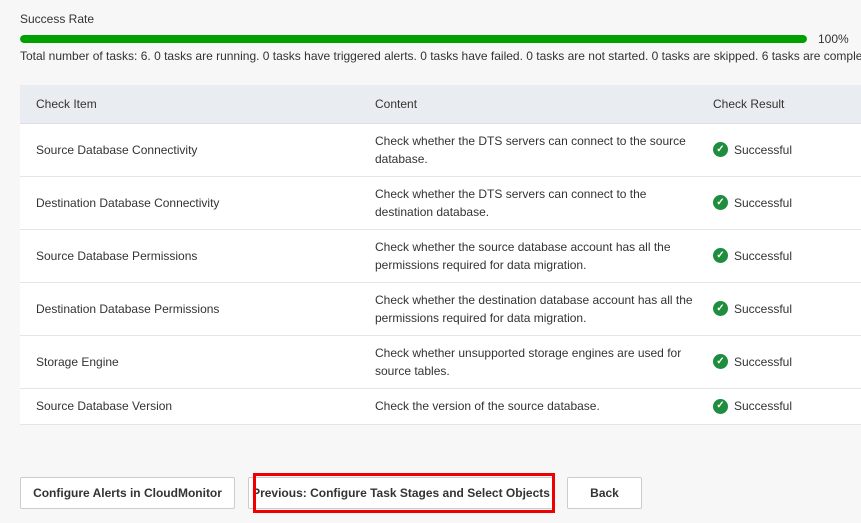 The image size is (861, 523). I want to click on back-button: Back, so click(604, 493).